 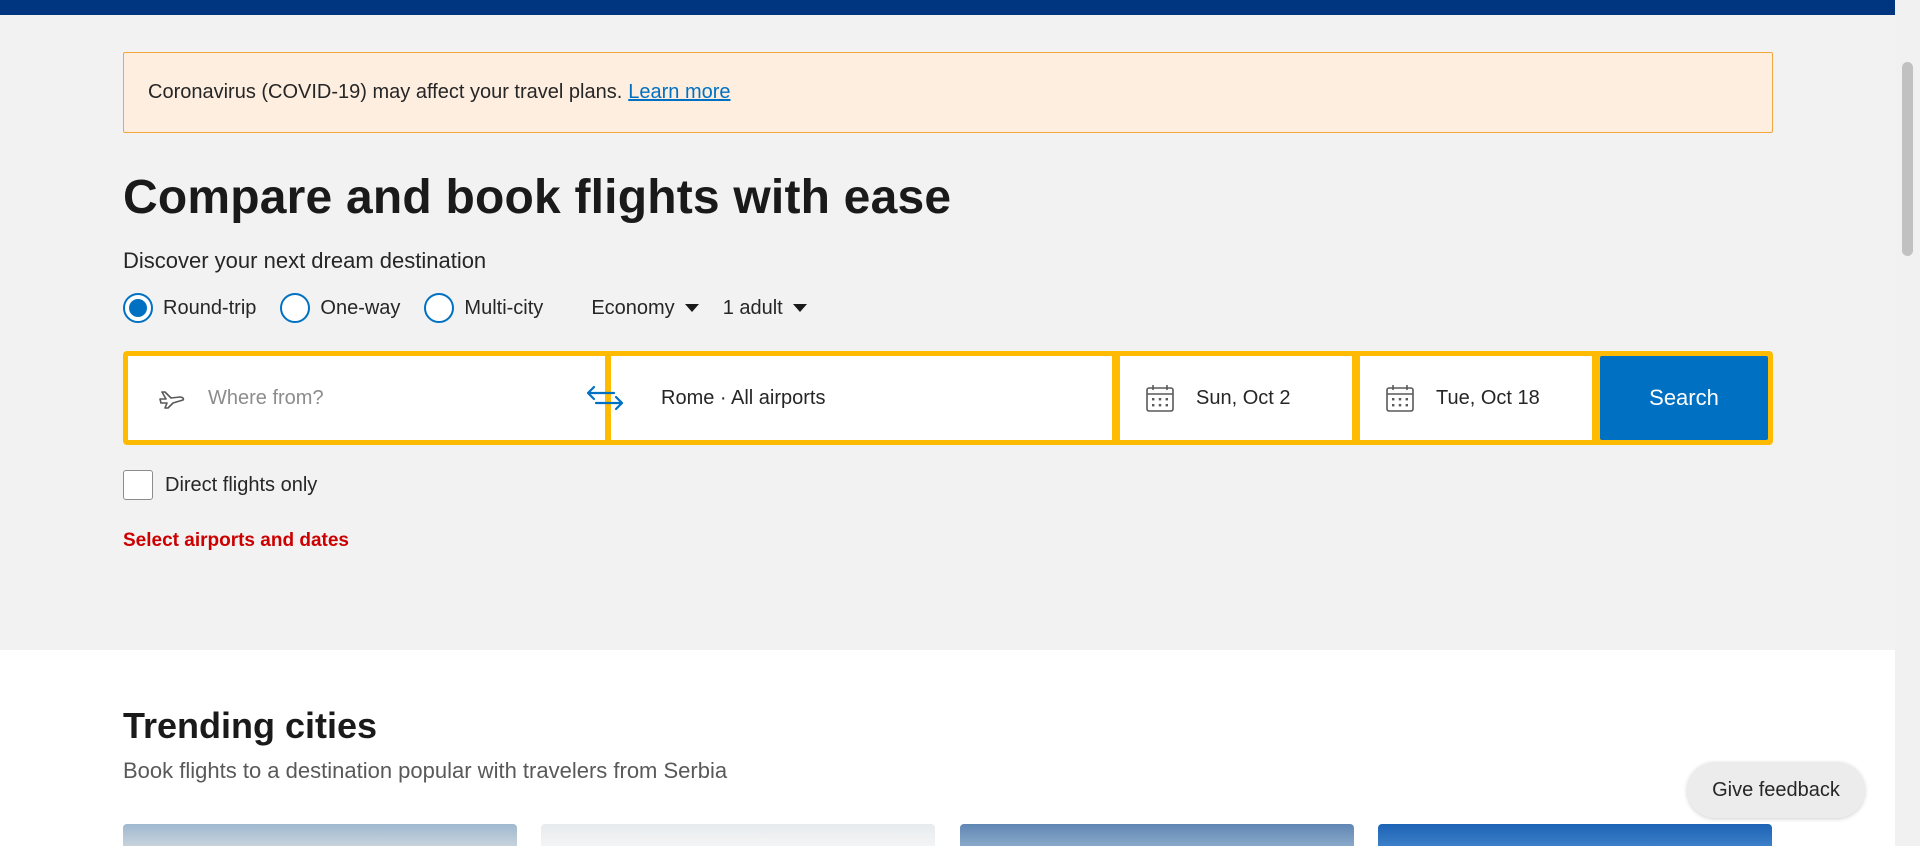 What do you see at coordinates (679, 92) in the screenshot?
I see `learn-more-link: Learn more` at bounding box center [679, 92].